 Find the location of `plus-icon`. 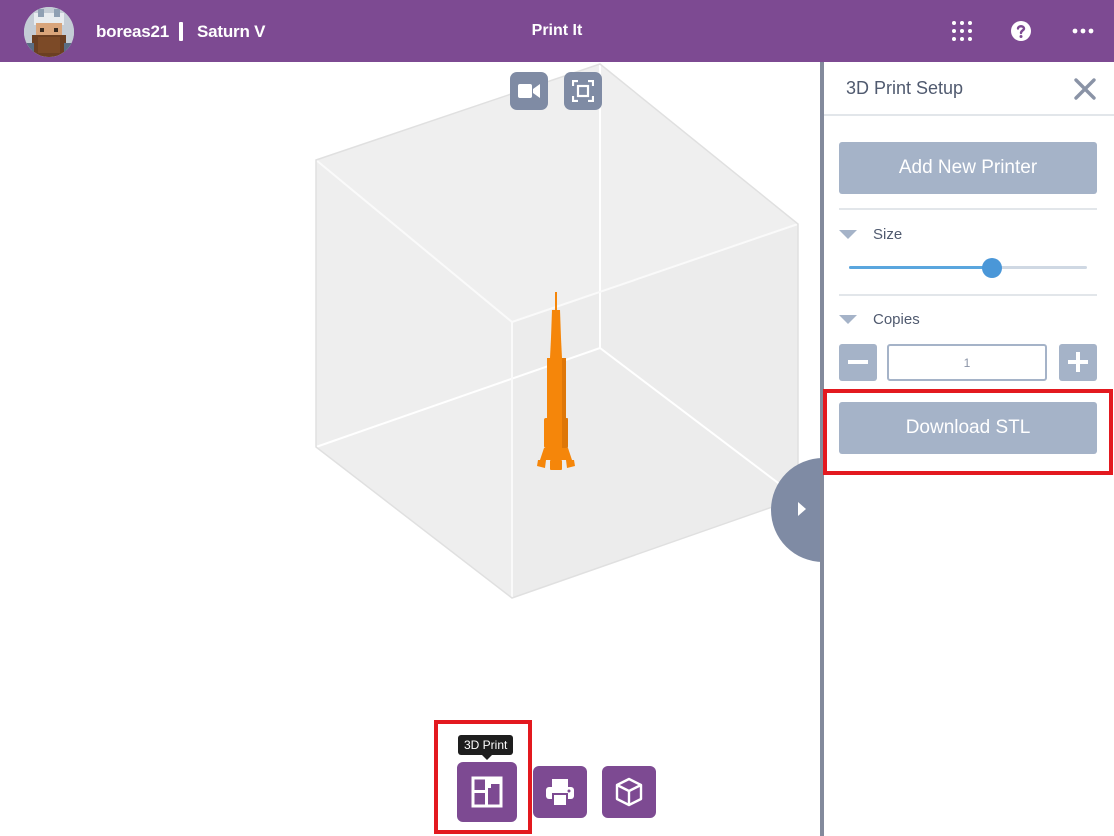

plus-icon is located at coordinates (1078, 362).